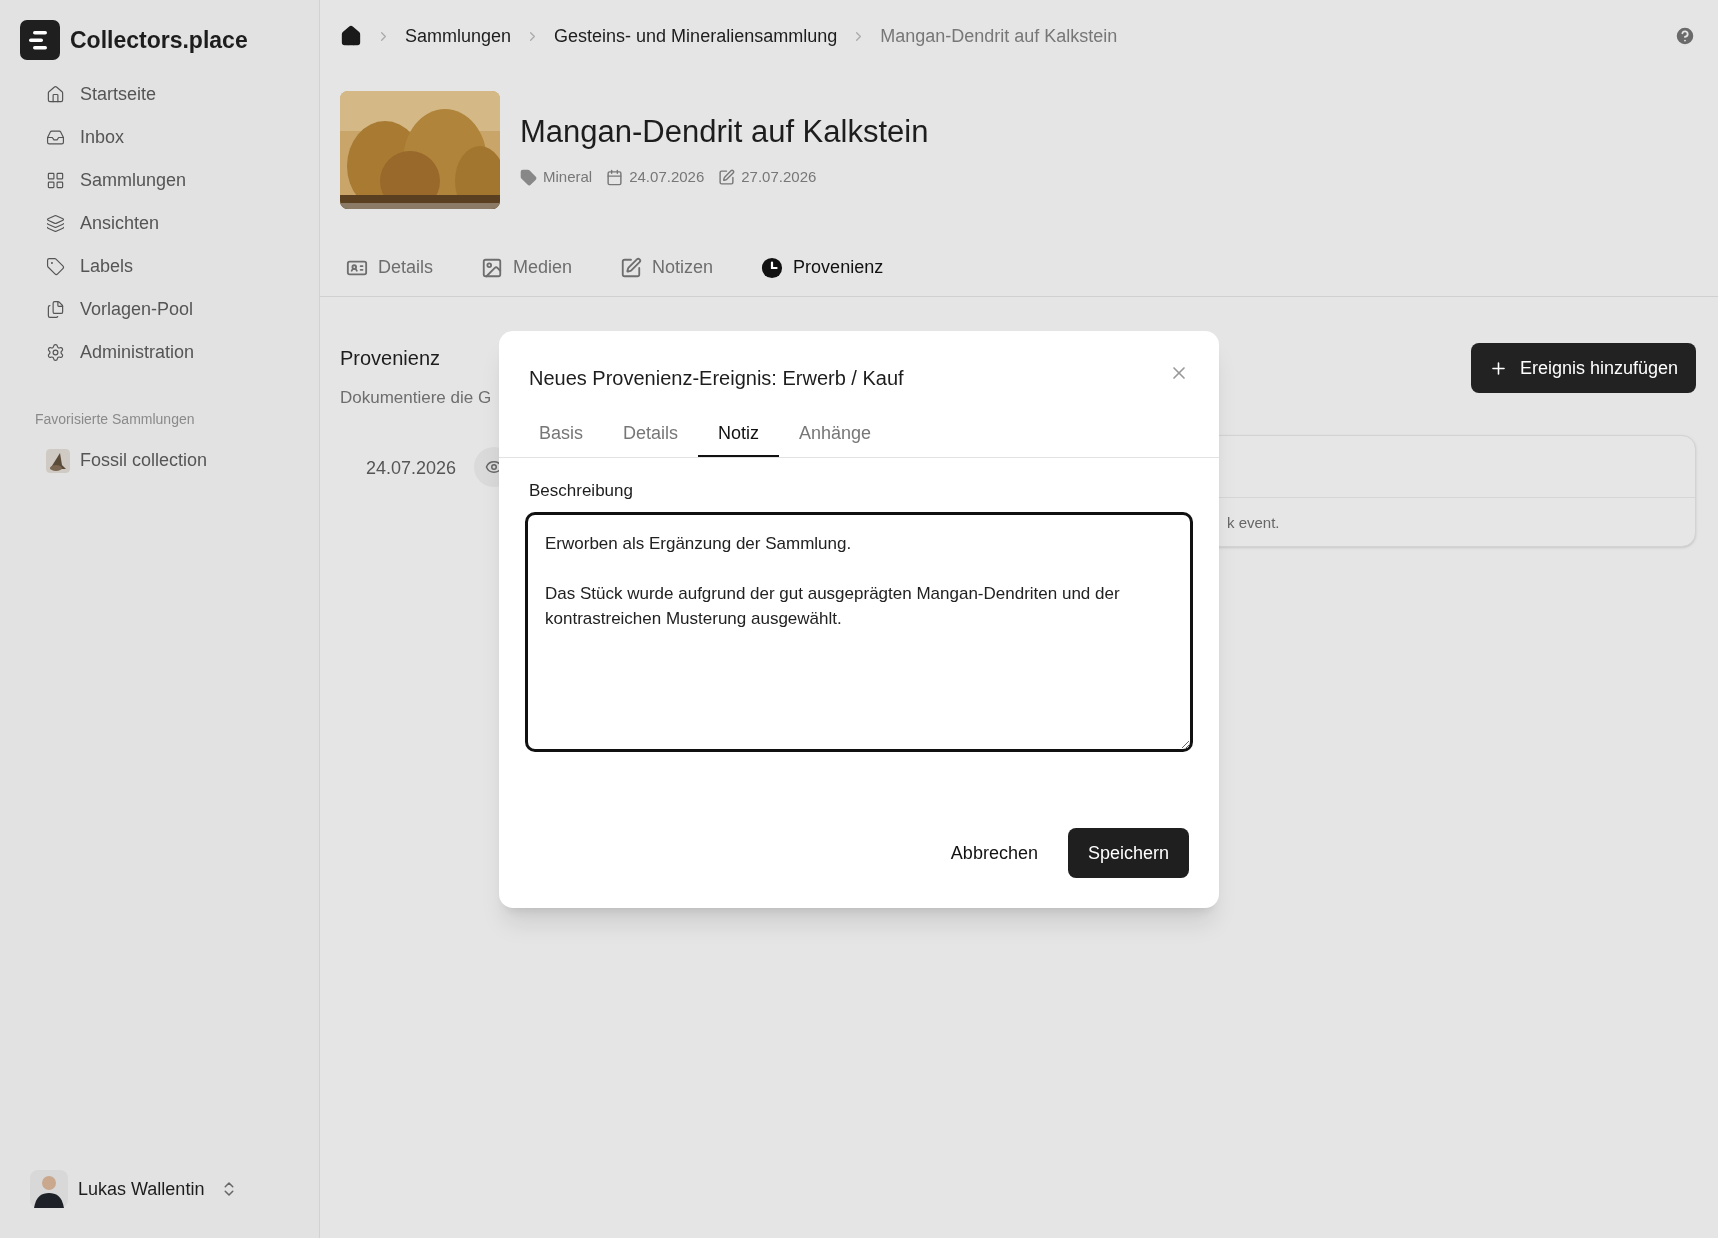  What do you see at coordinates (101, 94) in the screenshot?
I see `sidebar-item: Startseite` at bounding box center [101, 94].